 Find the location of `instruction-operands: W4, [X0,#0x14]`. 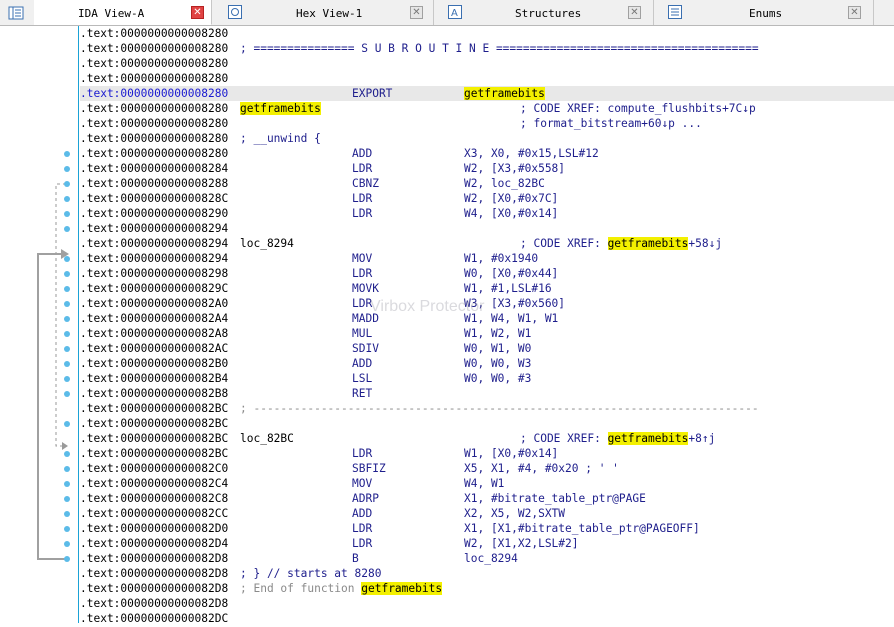

instruction-operands: W4, [X0,#0x14] is located at coordinates (511, 213).